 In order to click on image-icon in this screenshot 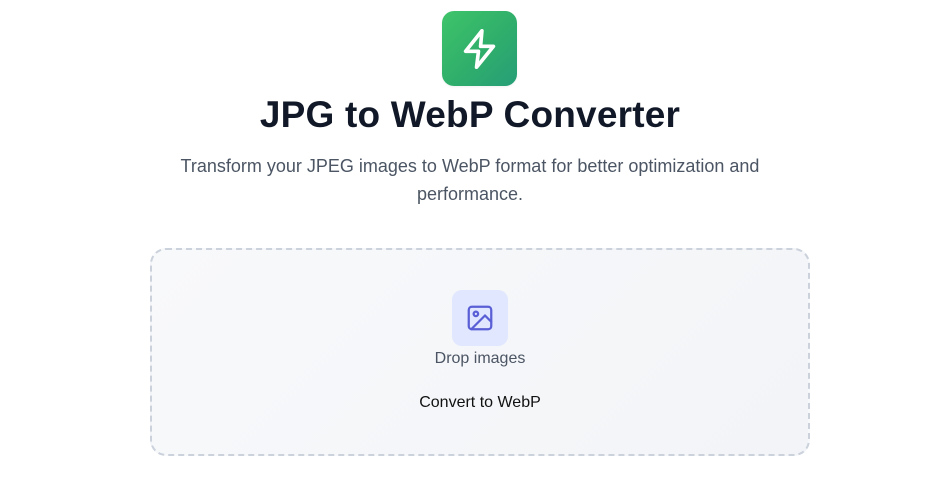, I will do `click(480, 318)`.